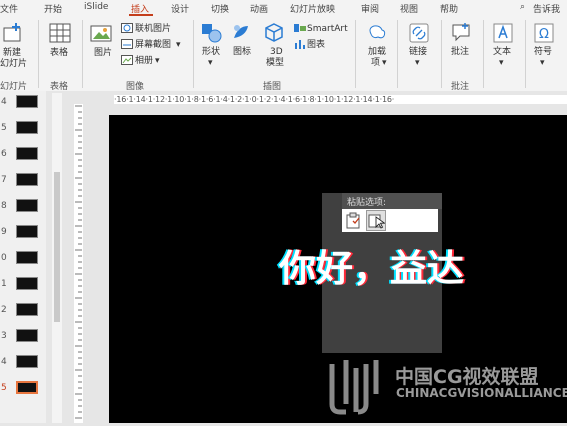  I want to click on cube-icon, so click(274, 32).